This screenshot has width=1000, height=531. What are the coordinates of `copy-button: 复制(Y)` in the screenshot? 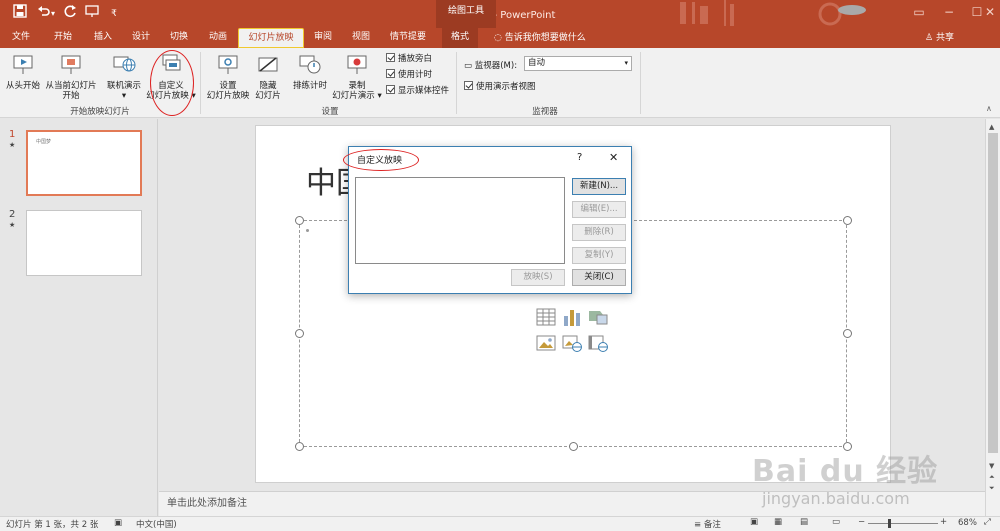 It's located at (599, 255).